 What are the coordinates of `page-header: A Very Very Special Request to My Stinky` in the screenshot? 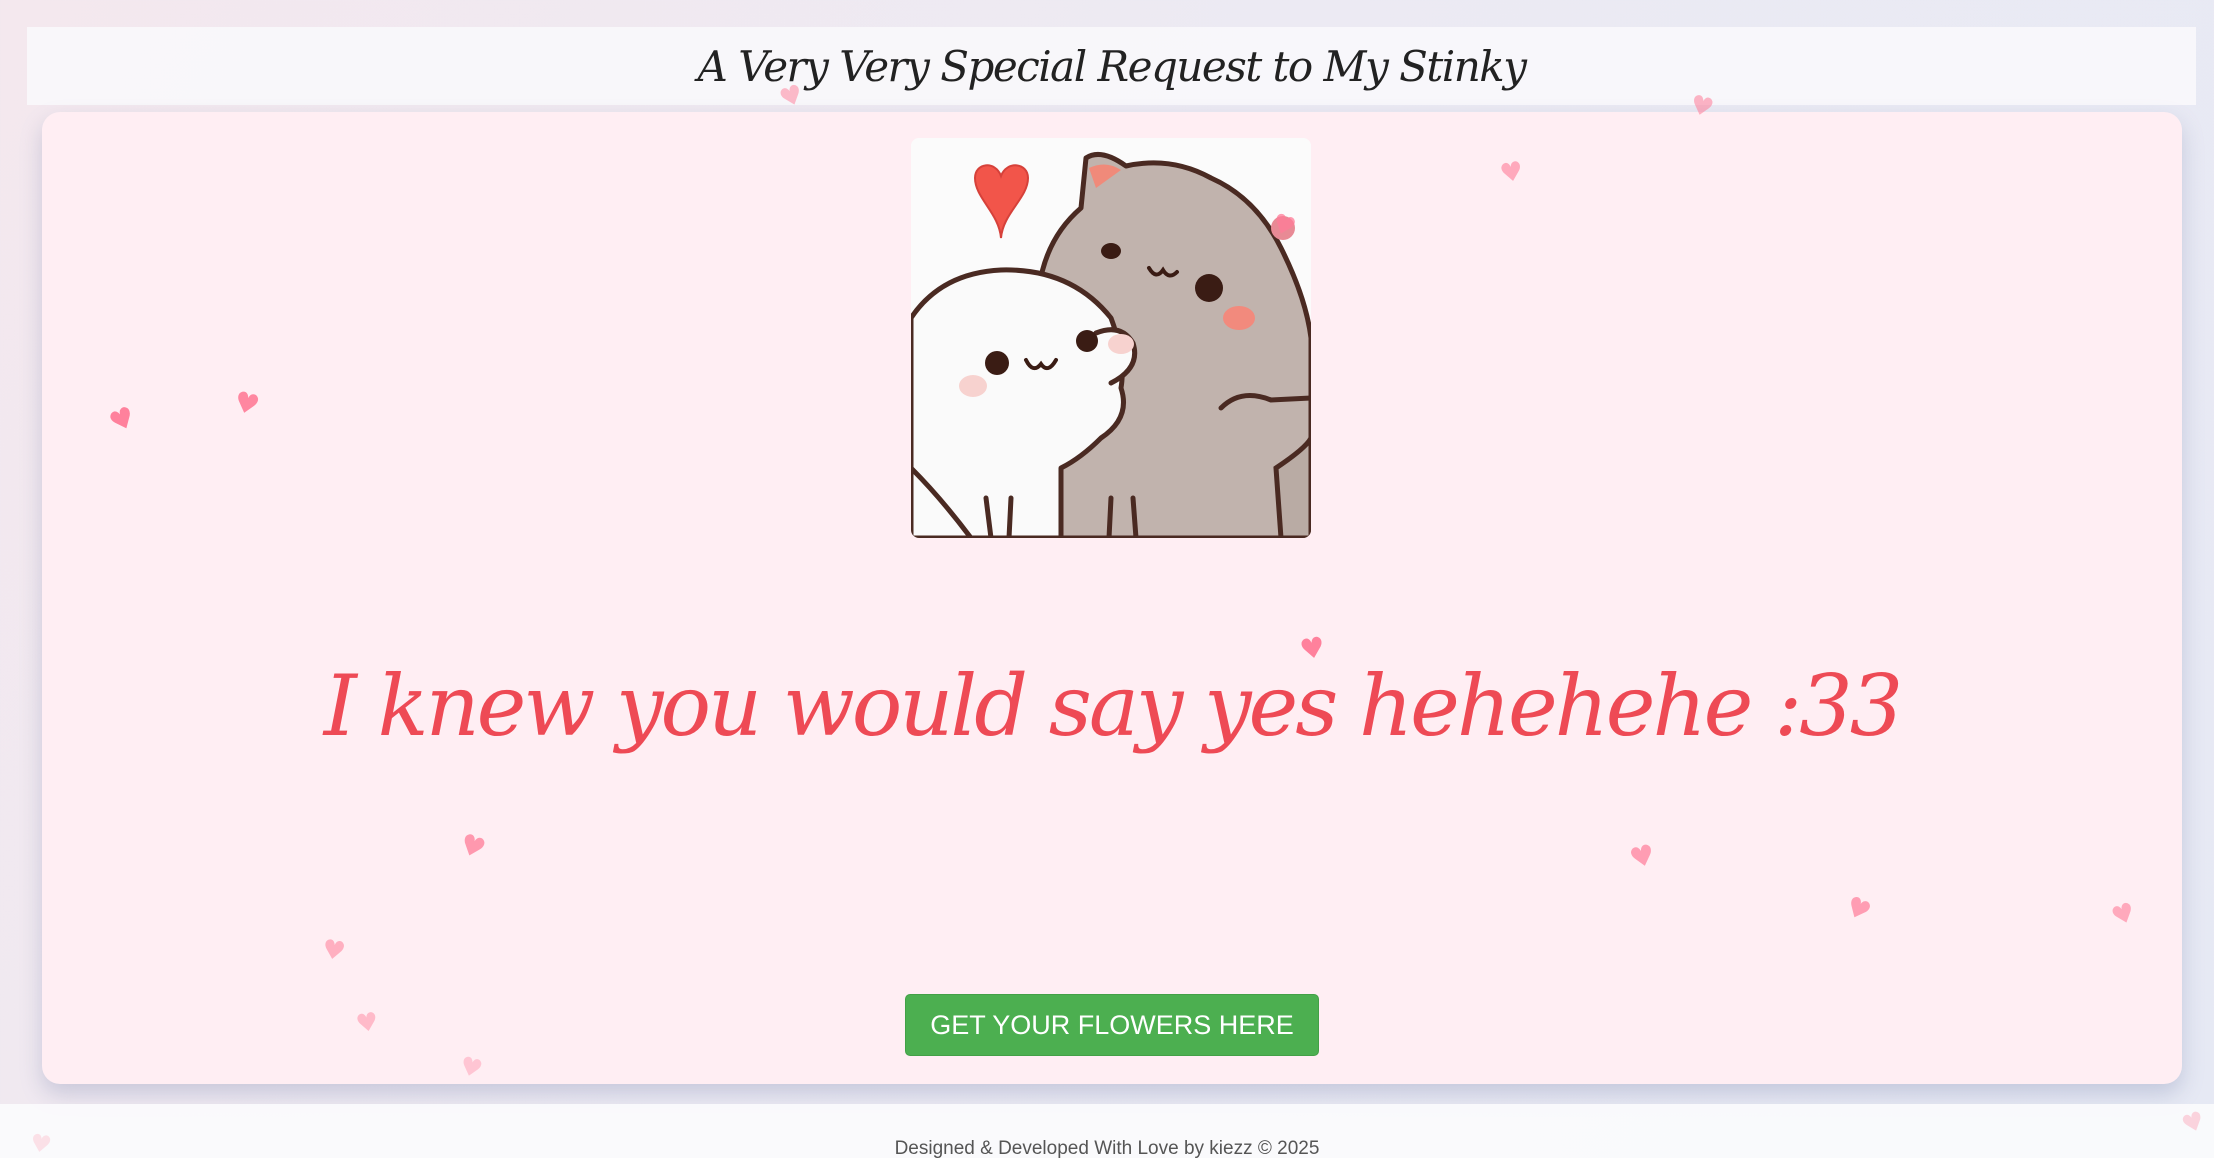 It's located at (1111, 66).